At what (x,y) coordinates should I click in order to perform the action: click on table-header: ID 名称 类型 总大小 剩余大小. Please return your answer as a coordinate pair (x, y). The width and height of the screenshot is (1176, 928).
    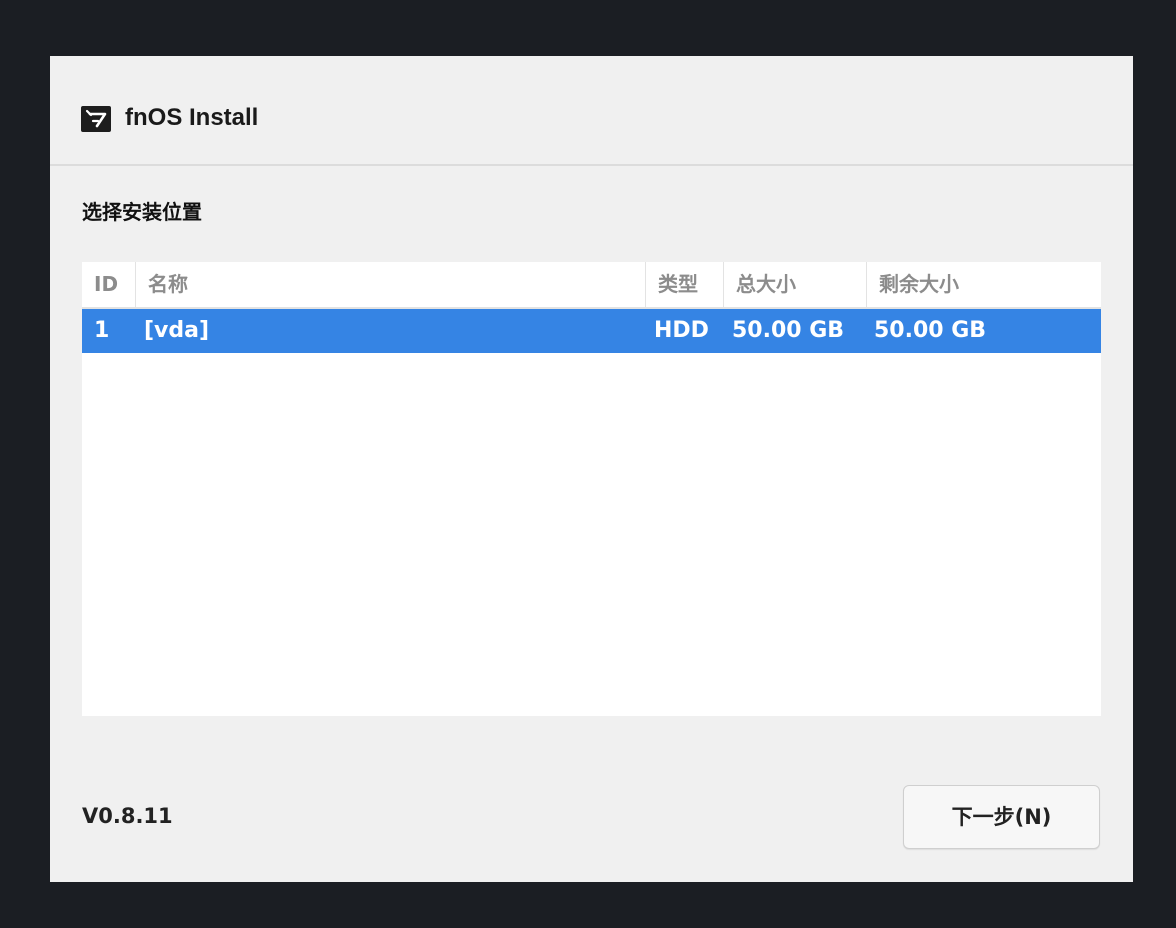
    Looking at the image, I should click on (591, 285).